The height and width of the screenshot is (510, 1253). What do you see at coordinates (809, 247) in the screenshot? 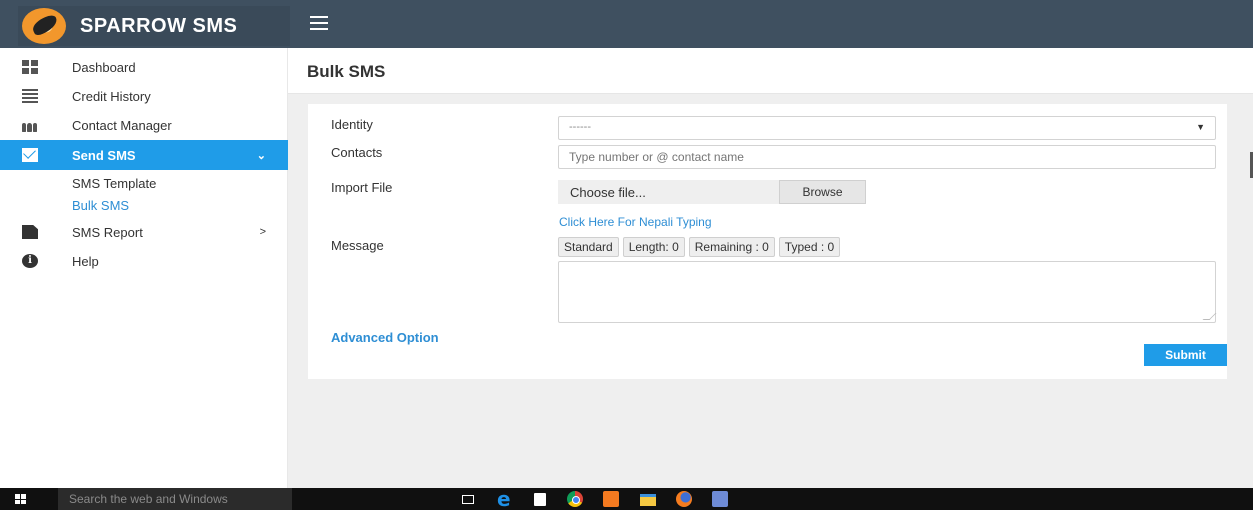
I see `typed-badge: Typed : 0` at bounding box center [809, 247].